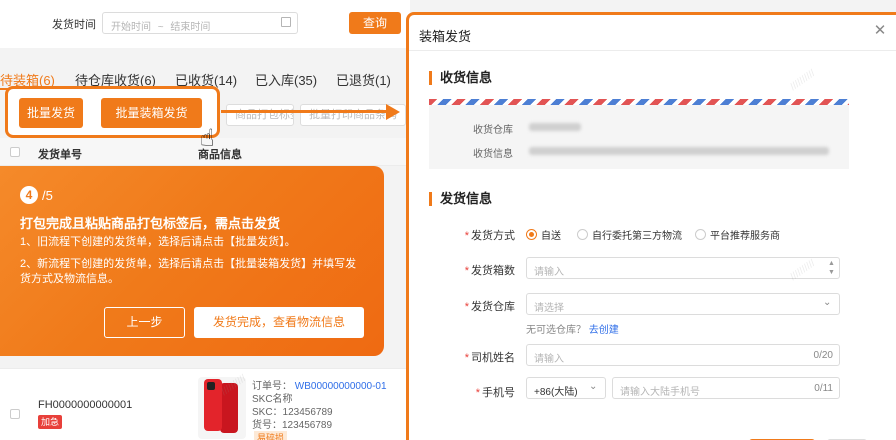 The width and height of the screenshot is (896, 440). Describe the element at coordinates (683, 304) in the screenshot. I see `ship-warehouse-select: 请选择 ⌄` at that location.